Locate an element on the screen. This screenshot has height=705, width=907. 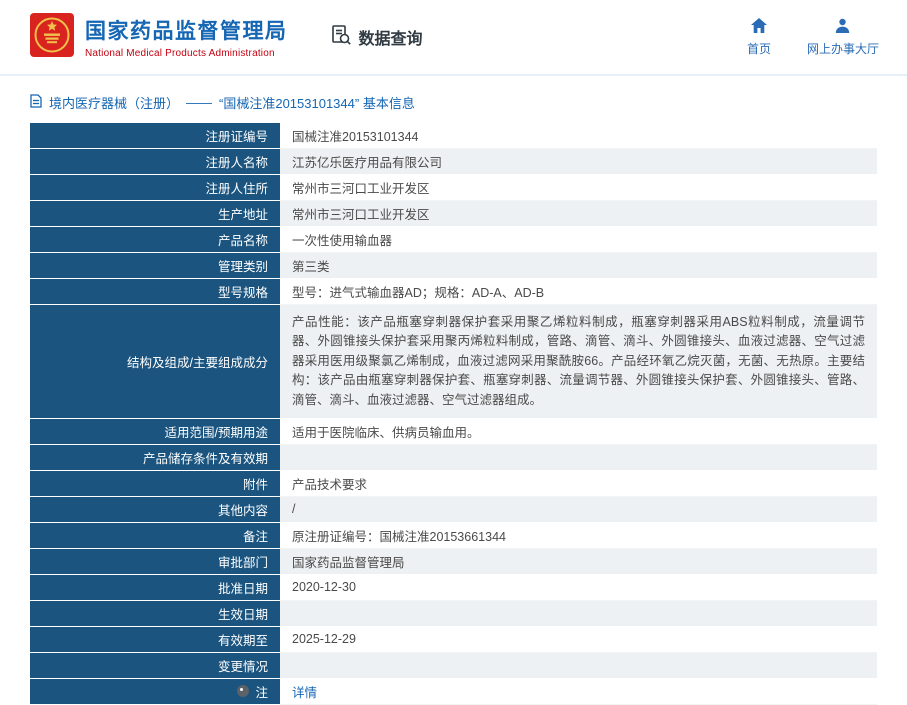
table-row: 产品名称 一次性使用输血器 is located at coordinates (453, 240).